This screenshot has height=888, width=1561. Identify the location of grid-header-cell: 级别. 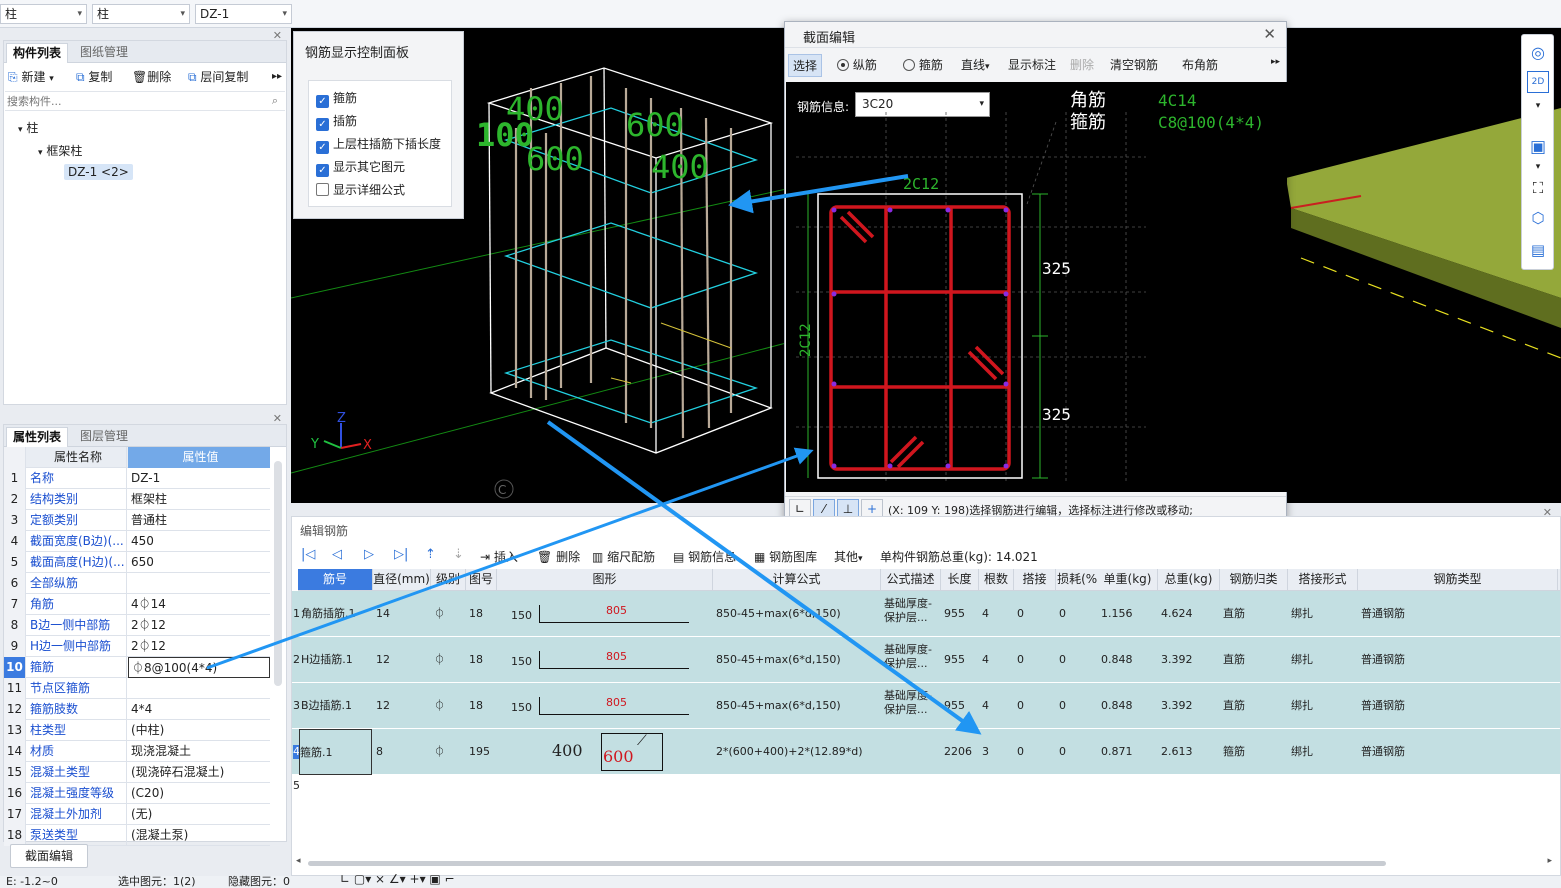
(448, 579).